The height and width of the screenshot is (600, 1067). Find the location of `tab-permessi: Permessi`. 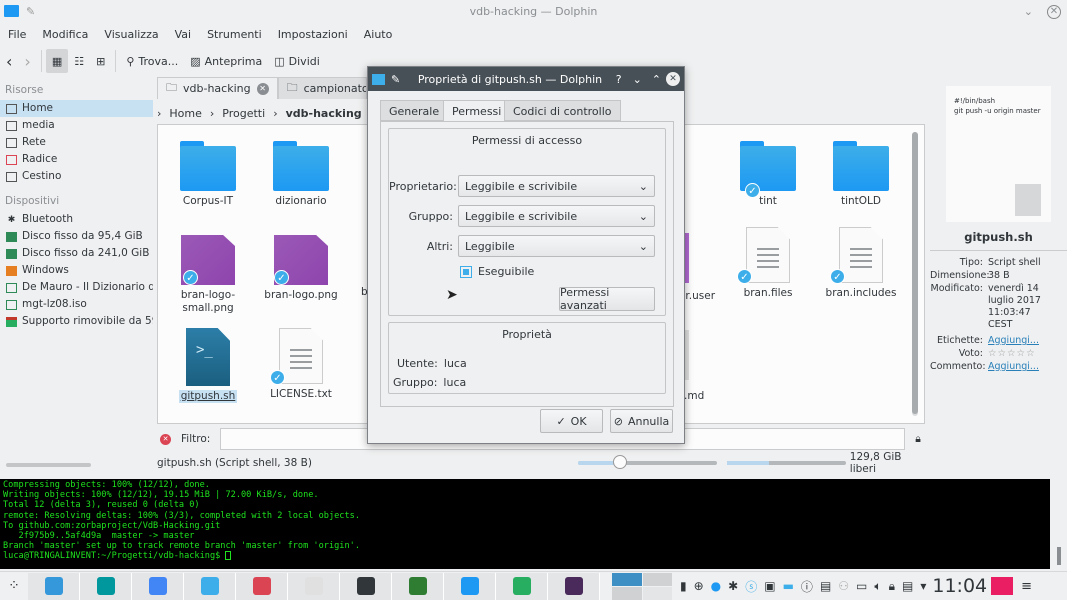

tab-permessi: Permessi is located at coordinates (477, 111).